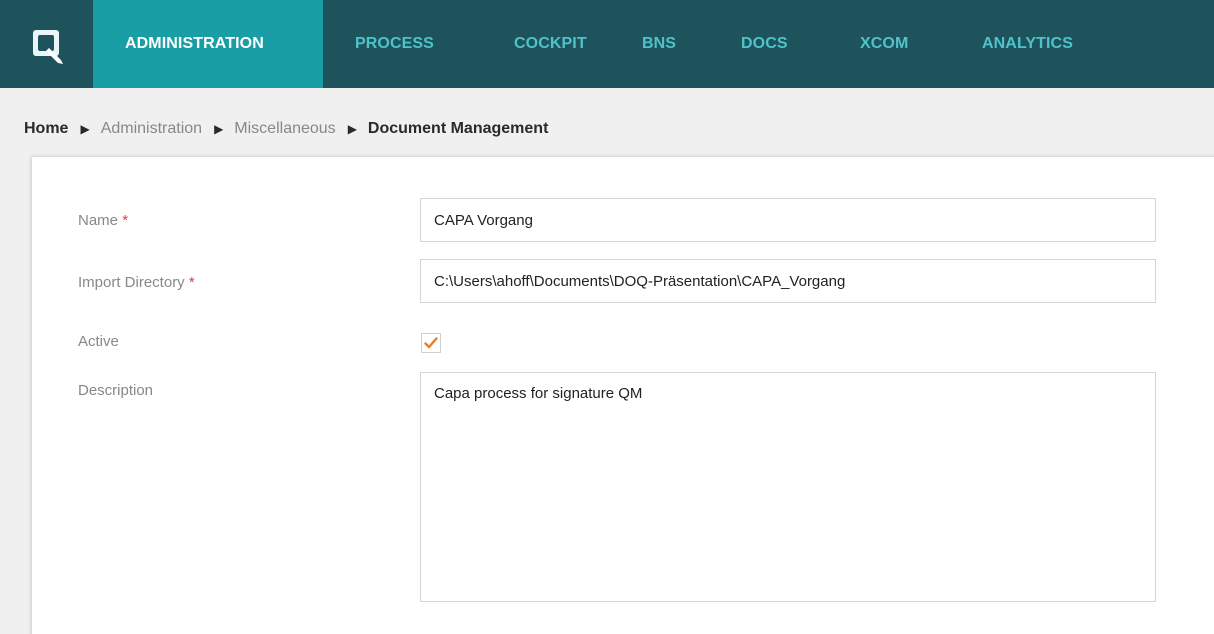  What do you see at coordinates (404, 44) in the screenshot?
I see `nav-item-process: PROCESS` at bounding box center [404, 44].